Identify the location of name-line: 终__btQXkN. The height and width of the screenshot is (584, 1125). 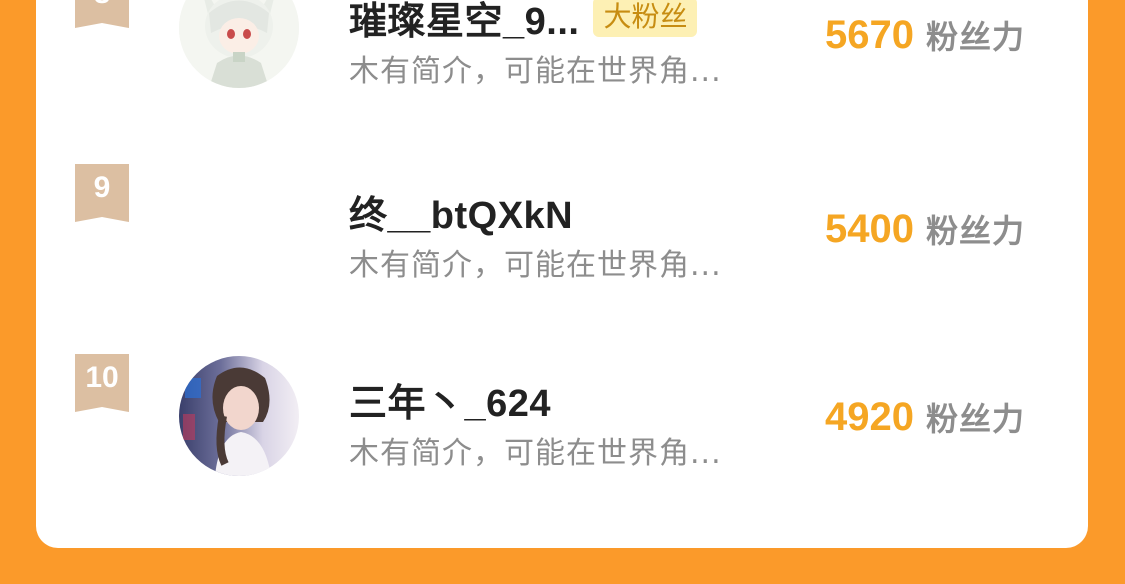
(461, 211).